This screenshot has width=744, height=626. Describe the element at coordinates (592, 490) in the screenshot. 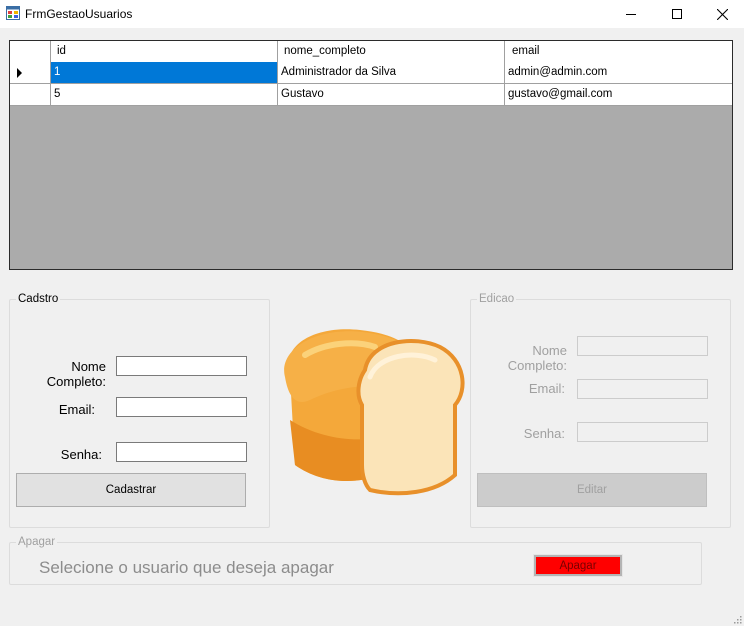

I see `editar-button: Editar` at that location.